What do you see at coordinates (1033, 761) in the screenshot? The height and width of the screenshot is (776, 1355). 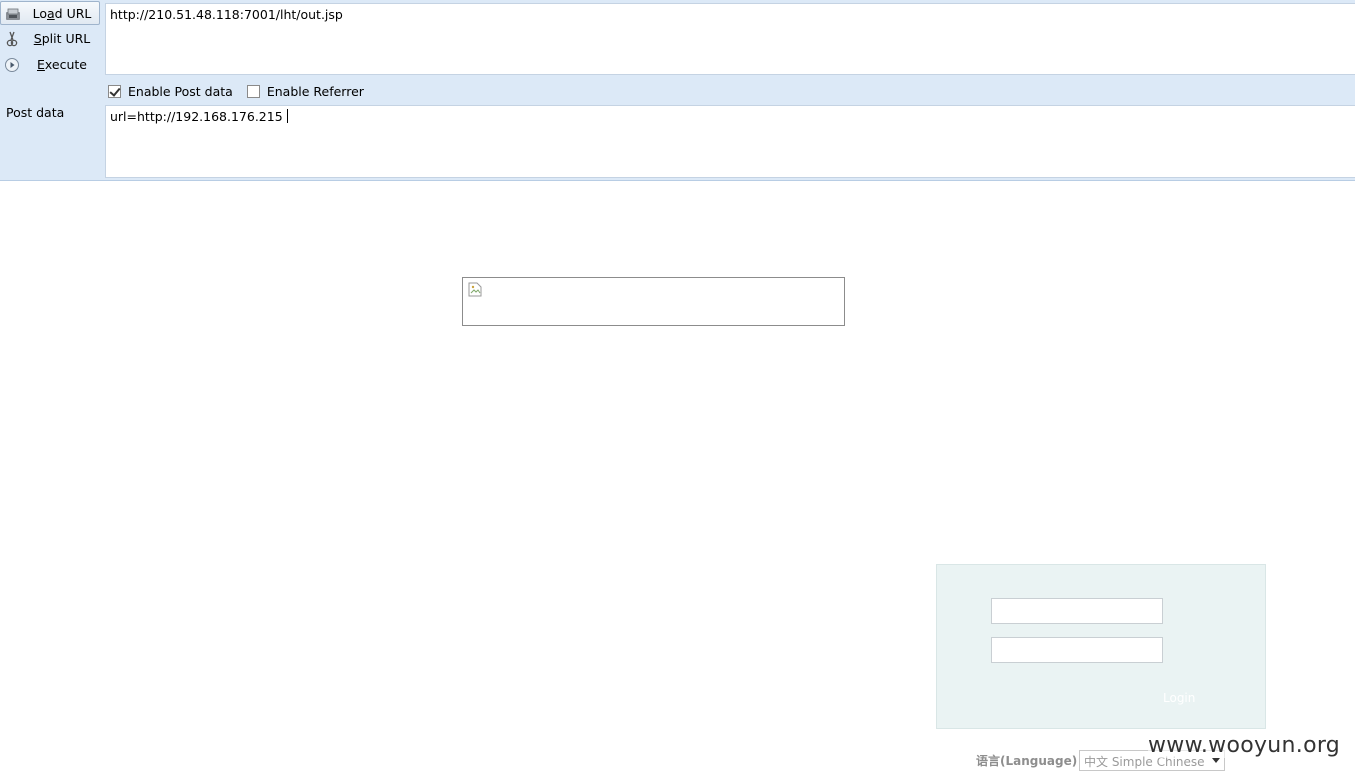 I see `language-label: 语言(Language)：` at bounding box center [1033, 761].